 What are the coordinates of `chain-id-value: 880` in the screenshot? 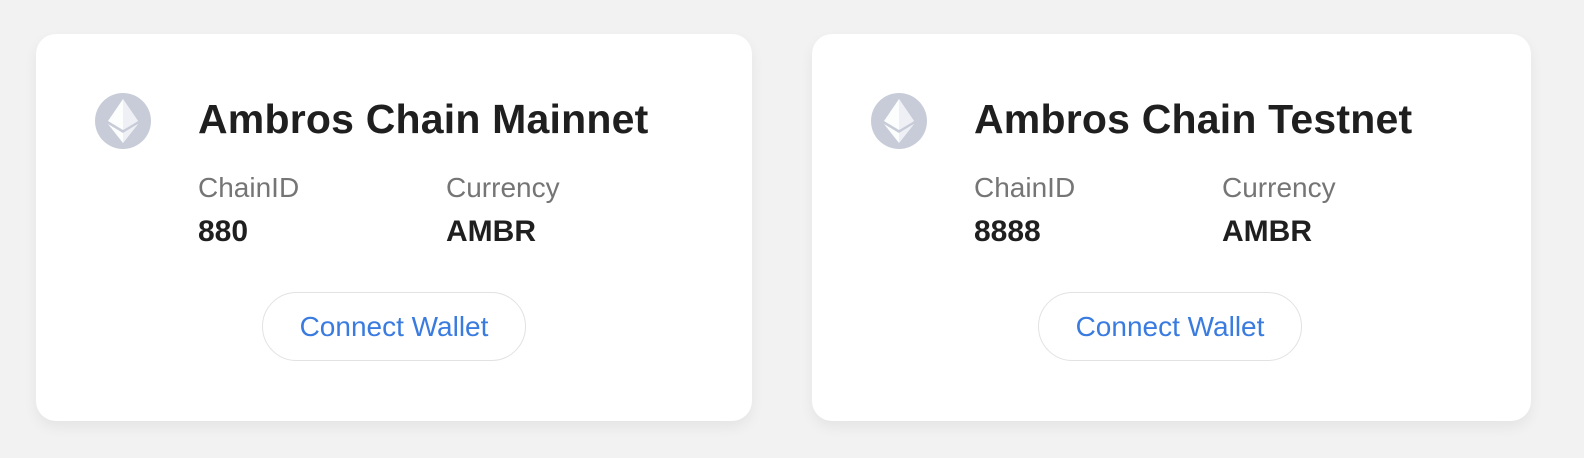 It's located at (223, 231).